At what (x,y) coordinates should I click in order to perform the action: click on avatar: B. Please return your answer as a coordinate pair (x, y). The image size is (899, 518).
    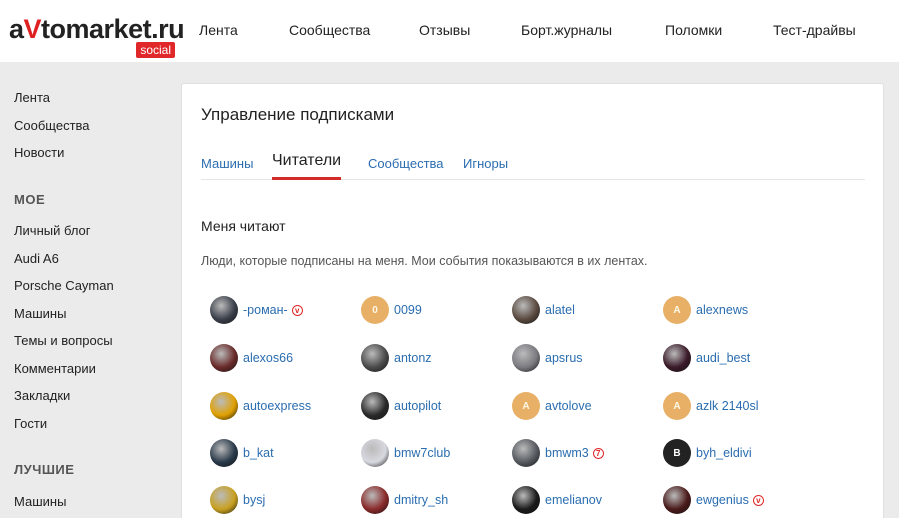
    Looking at the image, I should click on (677, 453).